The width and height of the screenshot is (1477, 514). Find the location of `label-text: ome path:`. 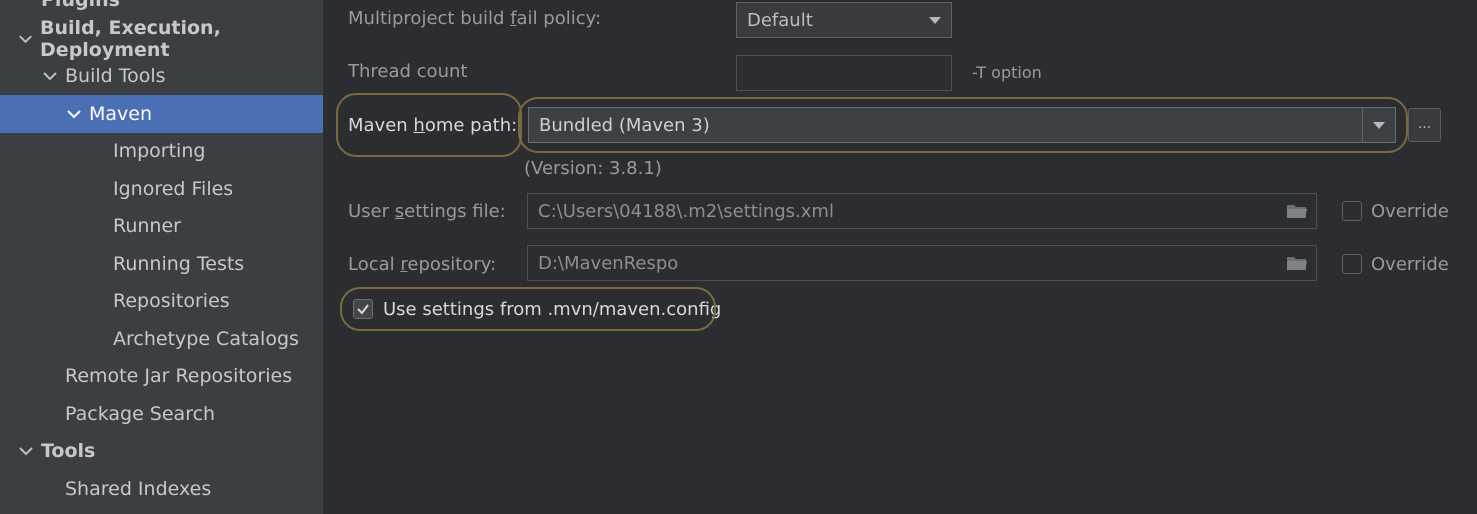

label-text: ome path: is located at coordinates (471, 125).